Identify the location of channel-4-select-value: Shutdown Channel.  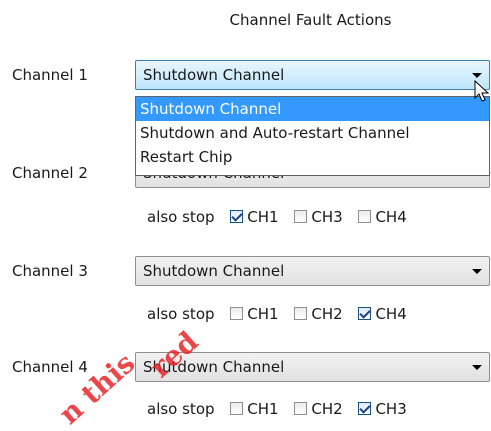
(214, 367).